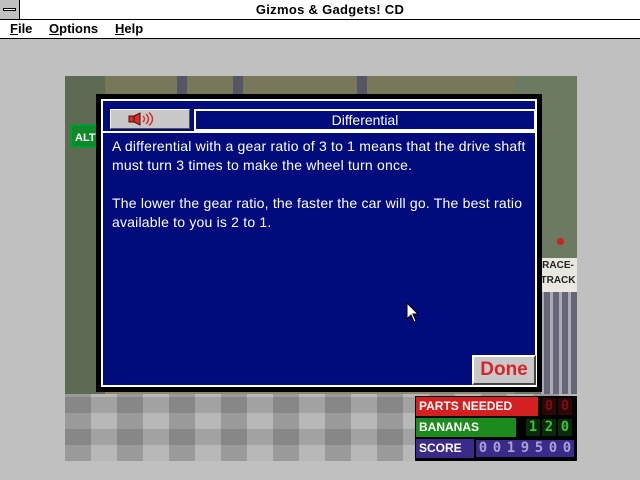 This screenshot has width=640, height=480. I want to click on score-digit: 5, so click(539, 448).